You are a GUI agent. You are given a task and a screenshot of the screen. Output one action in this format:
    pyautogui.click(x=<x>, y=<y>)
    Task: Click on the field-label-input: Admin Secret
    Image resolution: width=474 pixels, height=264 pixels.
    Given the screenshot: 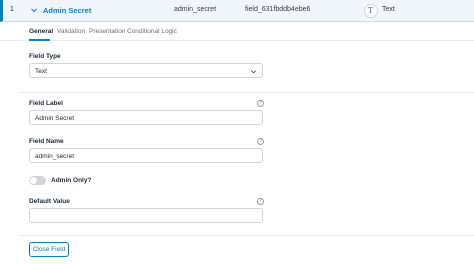 What is the action you would take?
    pyautogui.click(x=146, y=117)
    